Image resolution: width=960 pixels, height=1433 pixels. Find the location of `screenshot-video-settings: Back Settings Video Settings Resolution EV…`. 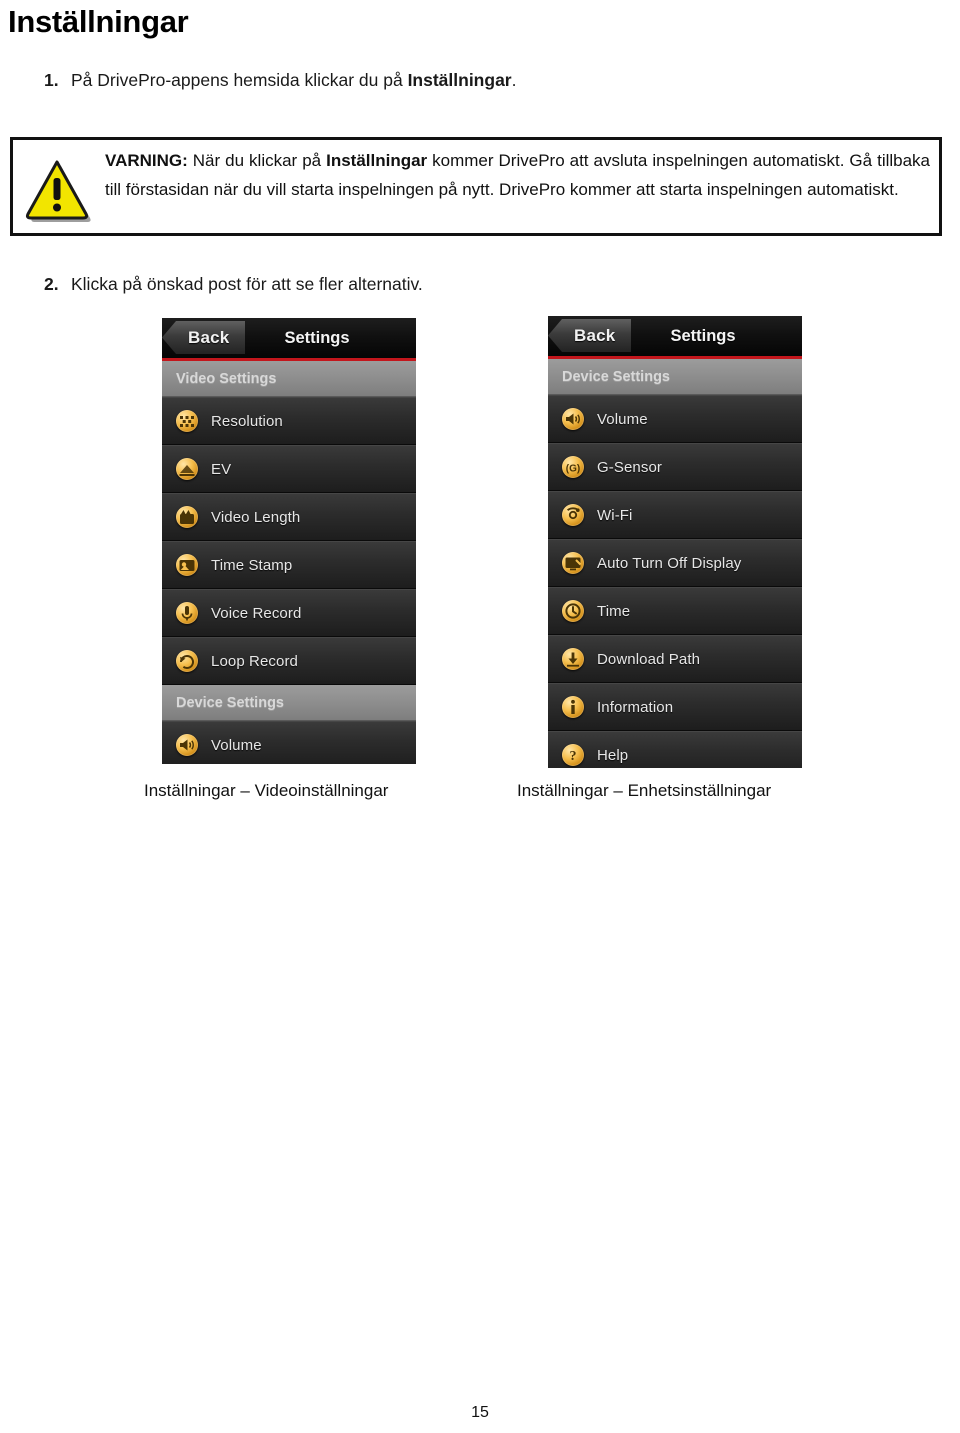

screenshot-video-settings: Back Settings Video Settings Resolution EV… is located at coordinates (289, 541).